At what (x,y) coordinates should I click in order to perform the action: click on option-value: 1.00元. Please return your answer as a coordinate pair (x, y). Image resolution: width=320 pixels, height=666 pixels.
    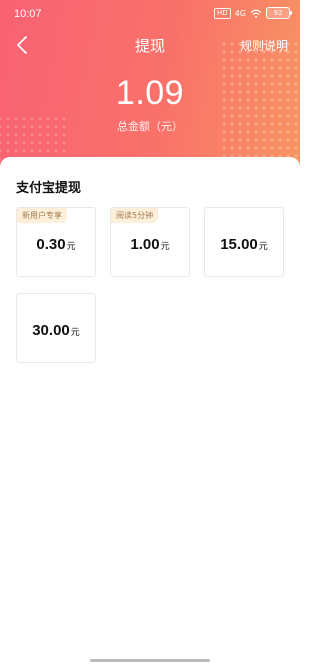
    Looking at the image, I should click on (150, 243).